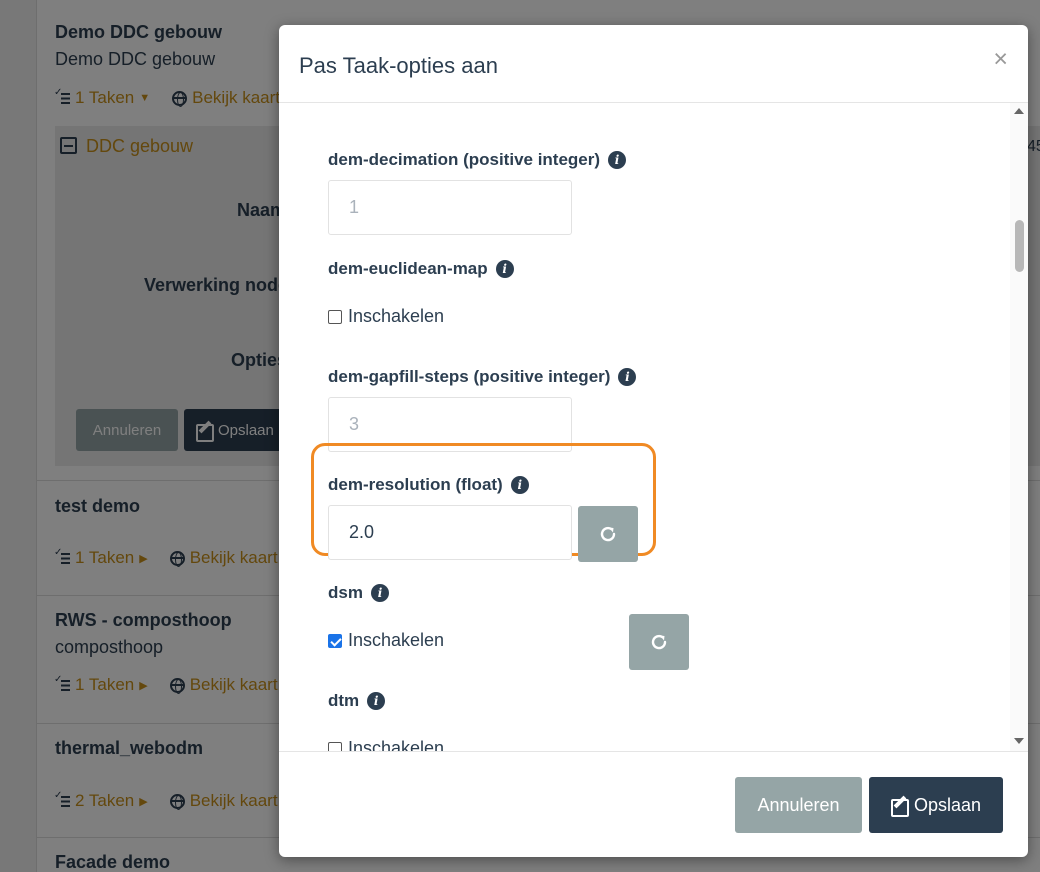 Image resolution: width=1040 pixels, height=872 pixels. Describe the element at coordinates (450, 532) in the screenshot. I see `dem-resolution-input` at that location.